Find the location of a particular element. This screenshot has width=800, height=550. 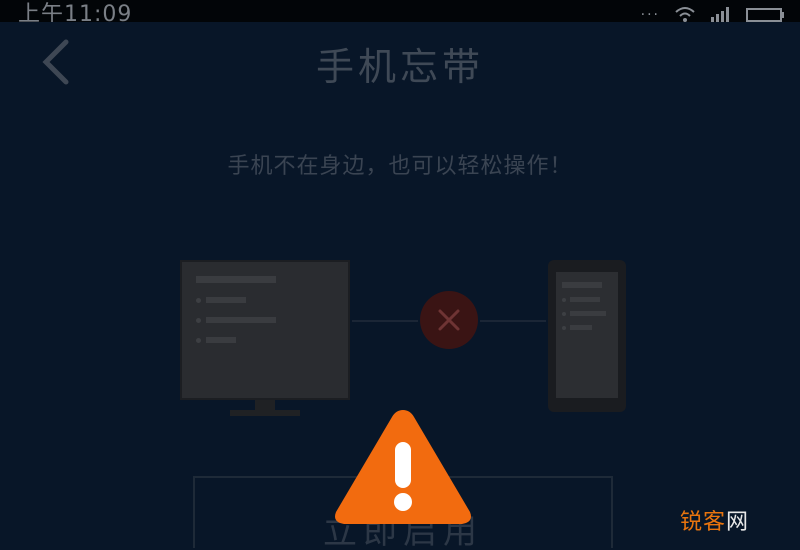

more-icon: ··· is located at coordinates (650, 15).